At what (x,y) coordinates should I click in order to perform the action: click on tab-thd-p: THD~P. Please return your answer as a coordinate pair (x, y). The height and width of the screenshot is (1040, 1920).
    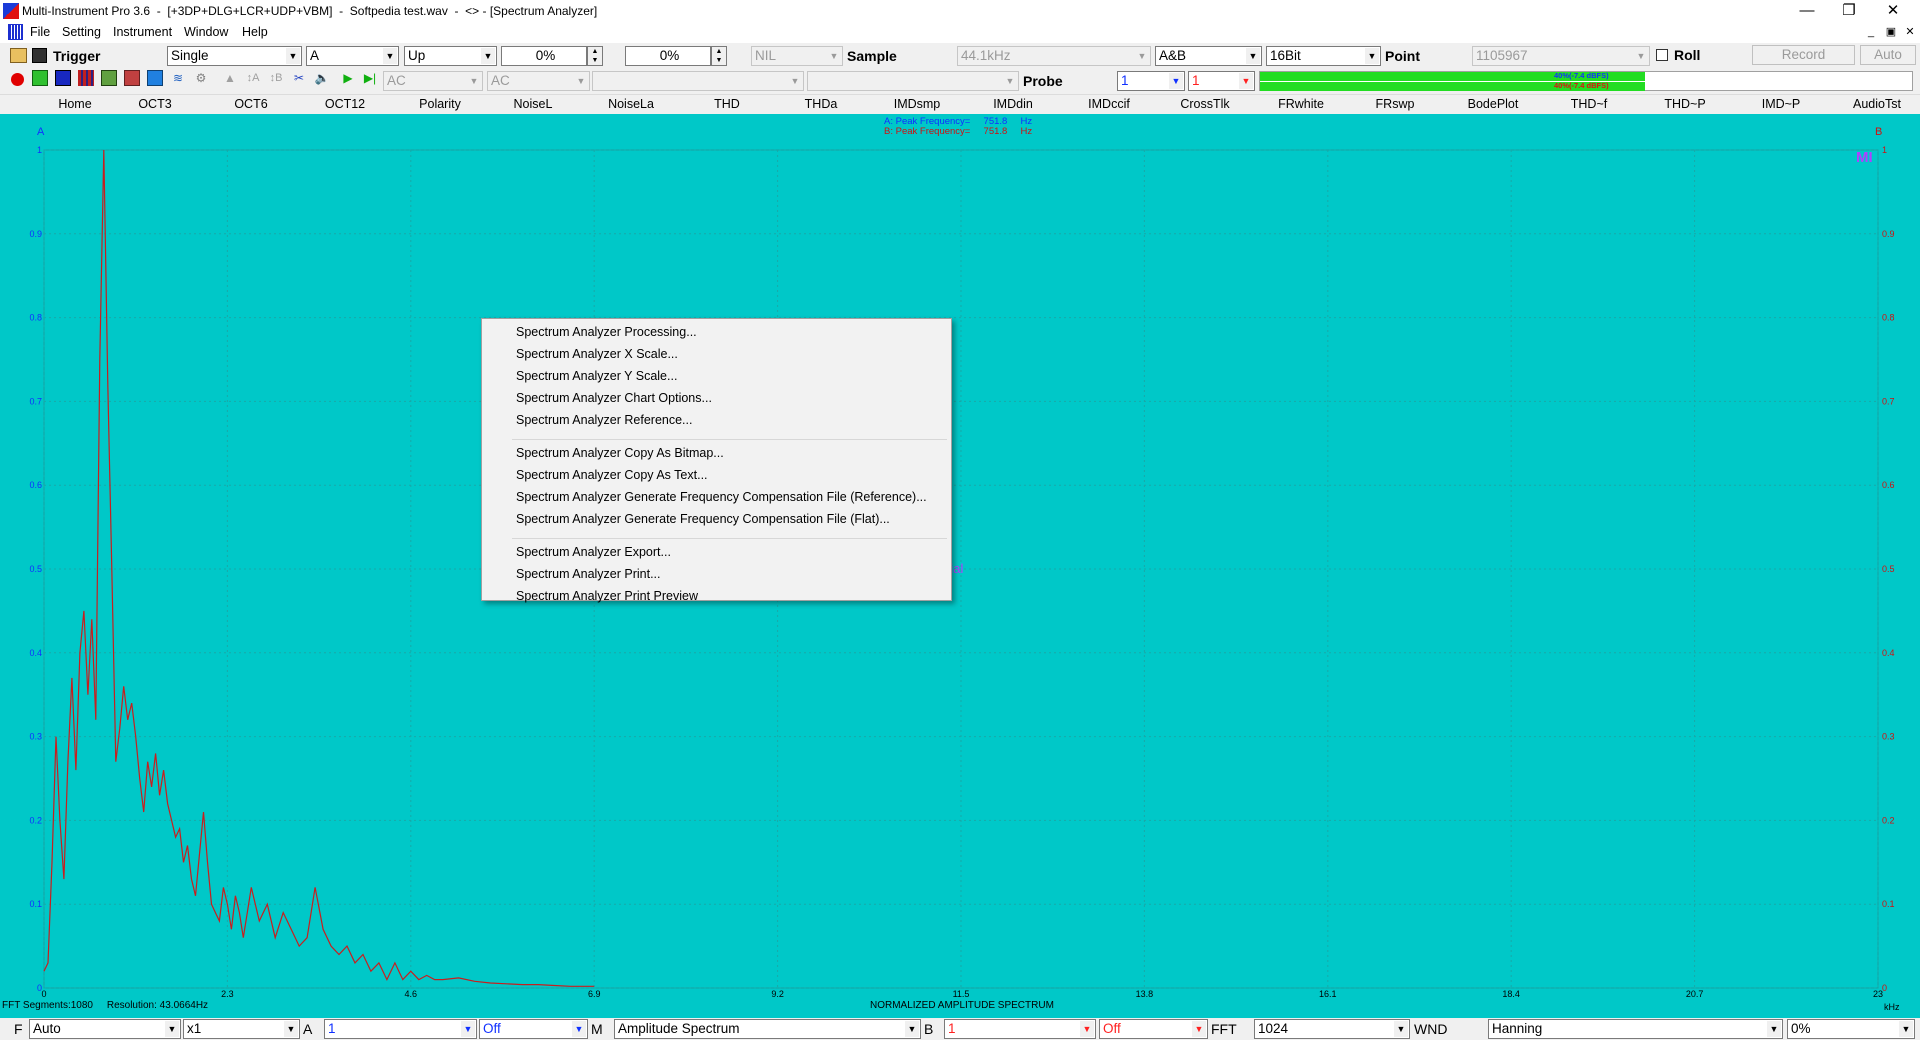
    Looking at the image, I should click on (1685, 104).